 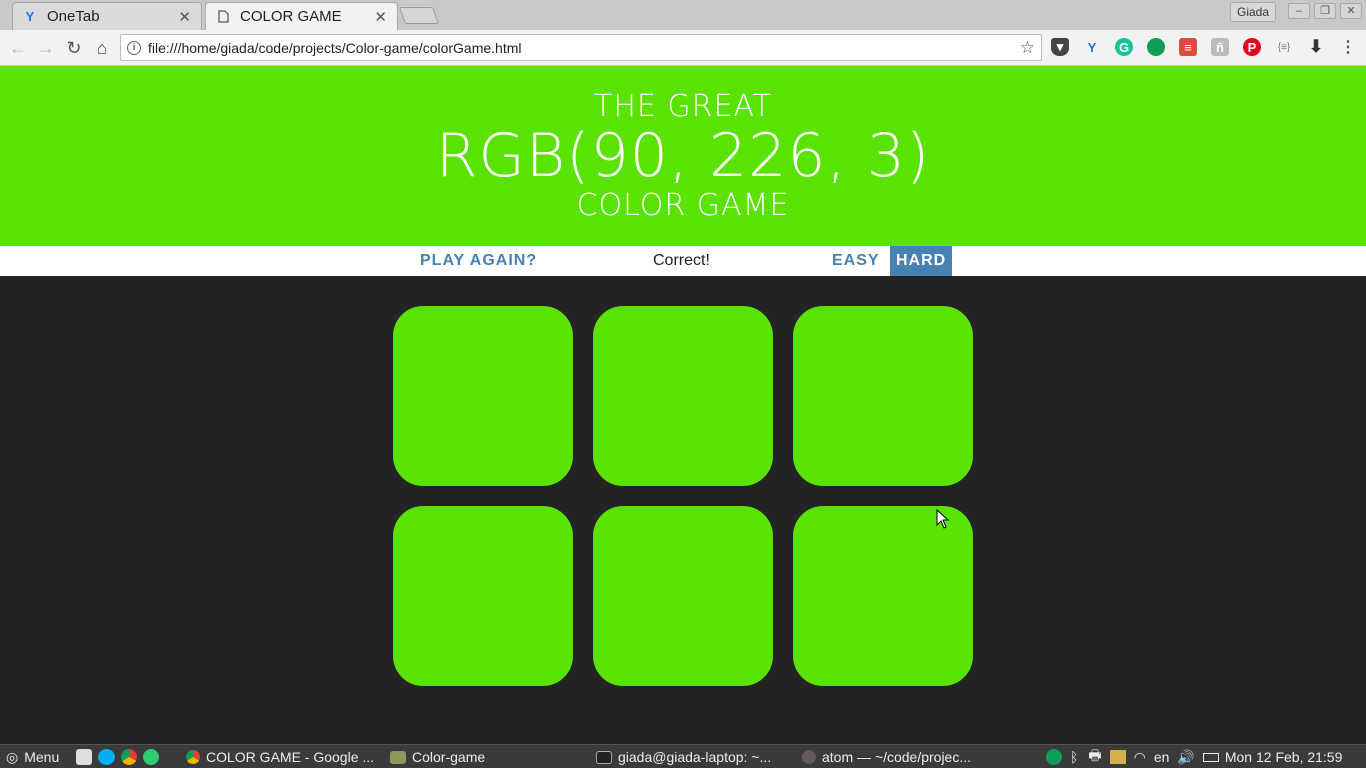 What do you see at coordinates (856, 261) in the screenshot?
I see `easy-mode-button: Easy` at bounding box center [856, 261].